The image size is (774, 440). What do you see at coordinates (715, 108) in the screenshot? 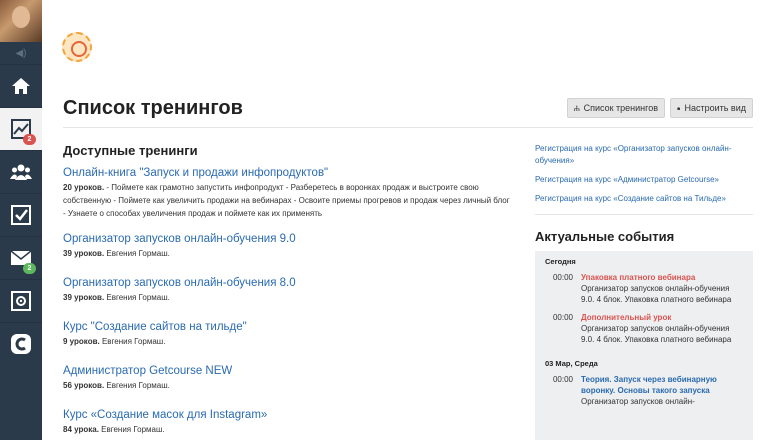
I see `customize-view-label: Настроить вид` at bounding box center [715, 108].